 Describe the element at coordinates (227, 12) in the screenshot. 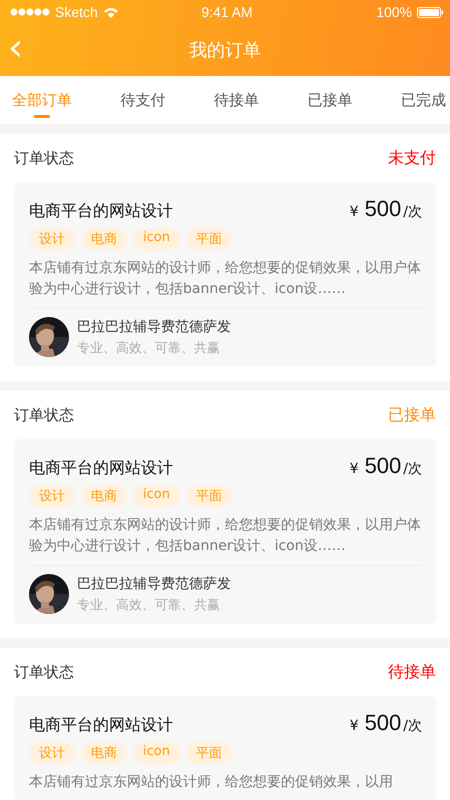

I see `clock-time: 9:41 AM` at that location.